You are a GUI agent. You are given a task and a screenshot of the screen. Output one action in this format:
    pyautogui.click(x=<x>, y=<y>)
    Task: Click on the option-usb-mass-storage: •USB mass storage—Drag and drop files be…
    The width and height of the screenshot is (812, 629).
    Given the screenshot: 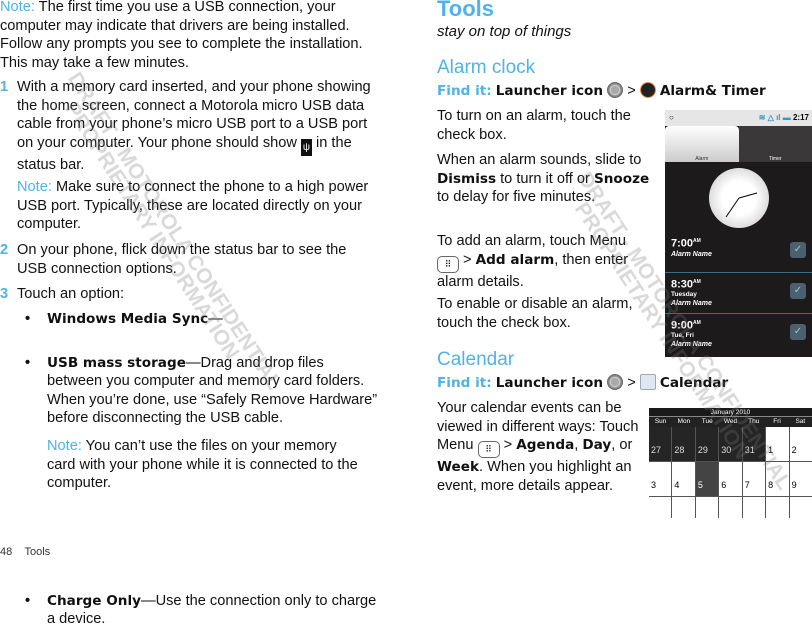 What is the action you would take?
    pyautogui.click(x=189, y=391)
    